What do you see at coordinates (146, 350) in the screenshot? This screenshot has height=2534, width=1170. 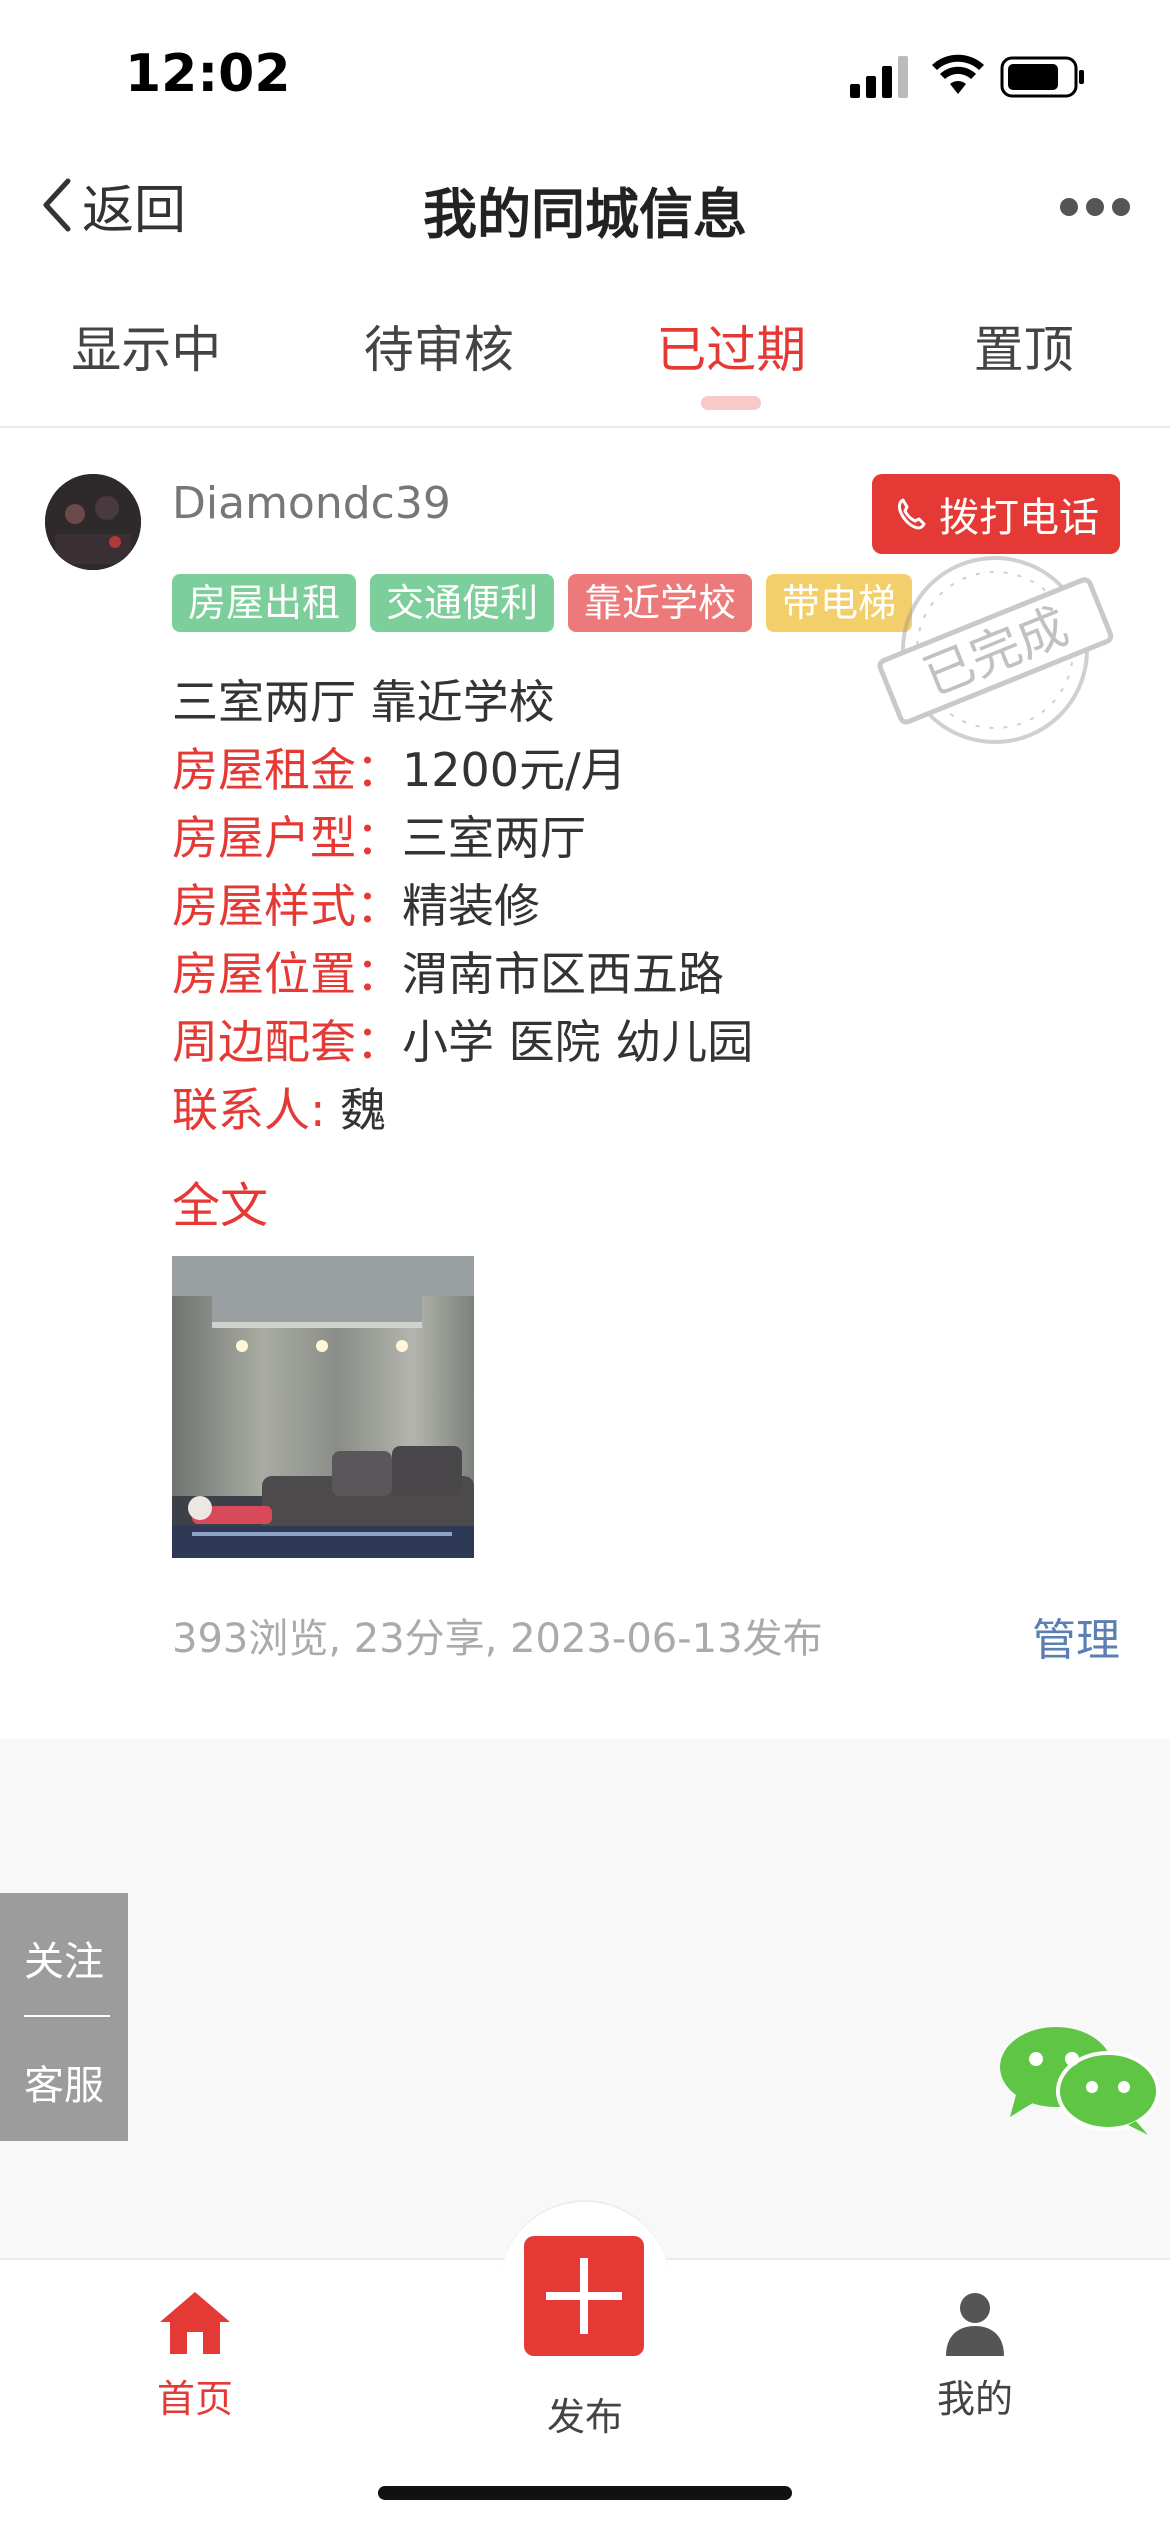 I see `tab-label: 显示中` at bounding box center [146, 350].